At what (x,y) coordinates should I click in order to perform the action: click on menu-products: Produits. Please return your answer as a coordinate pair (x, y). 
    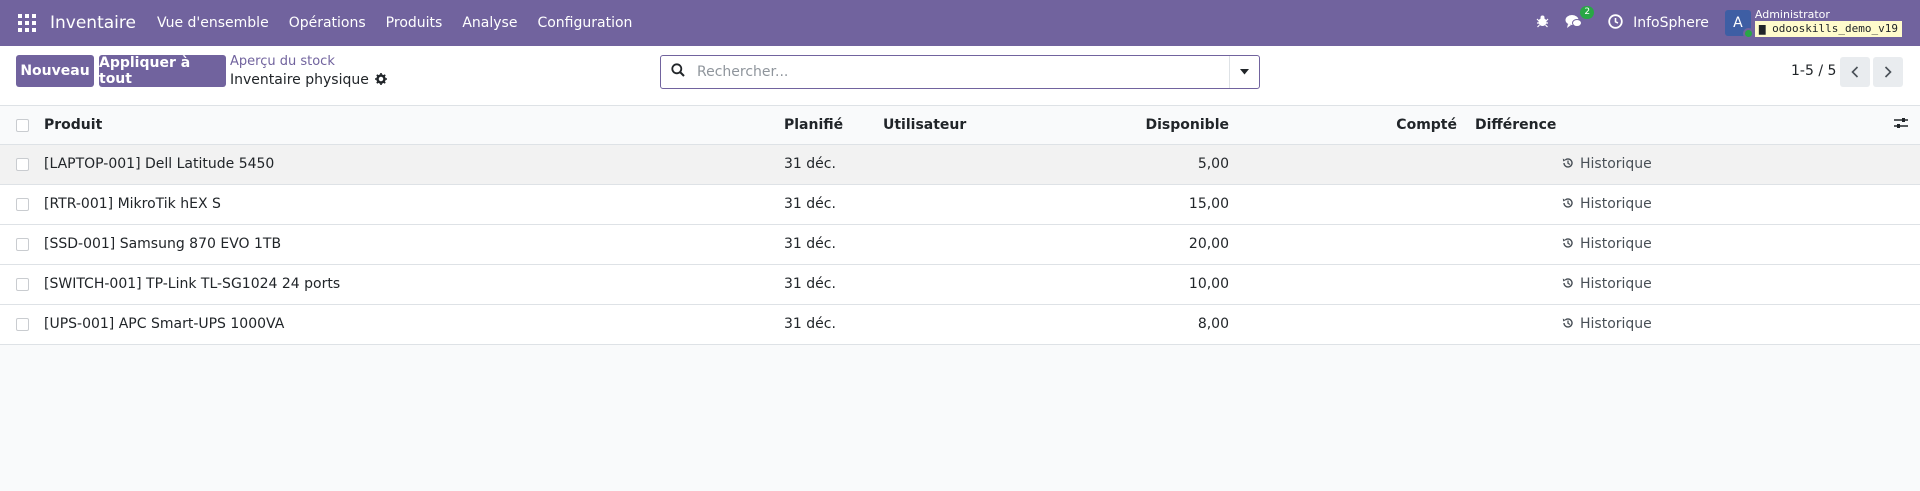
    Looking at the image, I should click on (414, 23).